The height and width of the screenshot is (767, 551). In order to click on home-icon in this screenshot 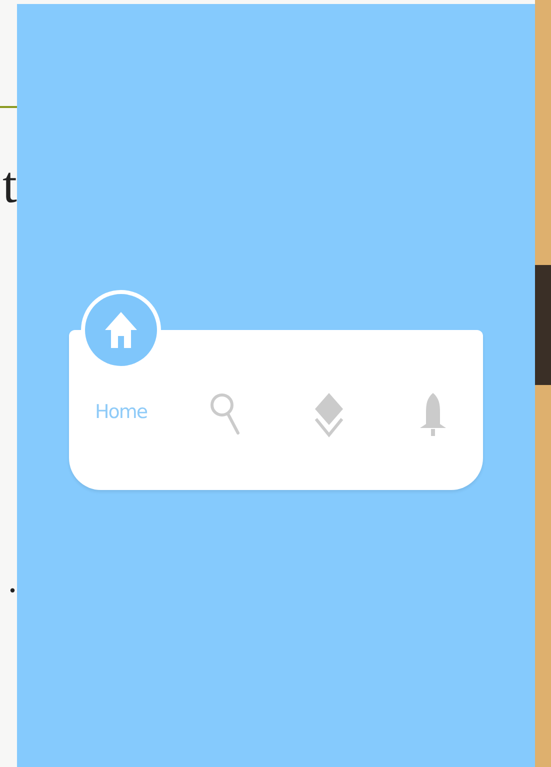, I will do `click(121, 330)`.